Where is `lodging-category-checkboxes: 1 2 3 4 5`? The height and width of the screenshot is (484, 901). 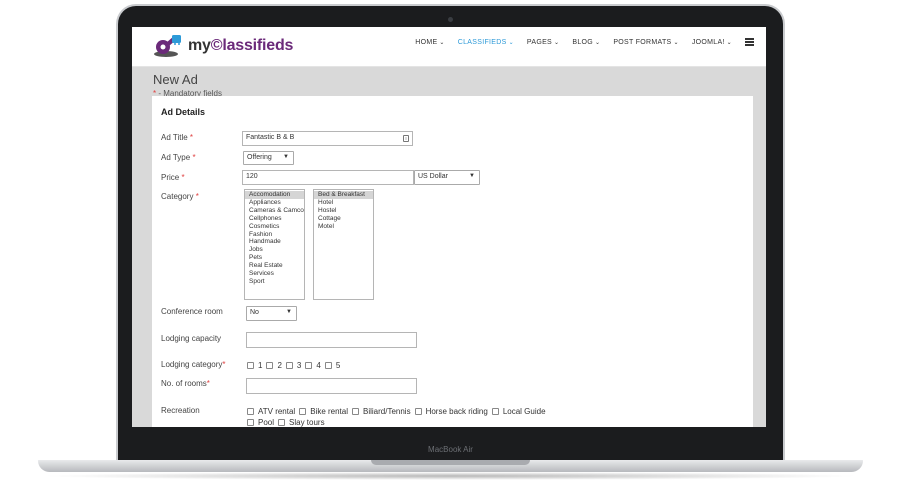 lodging-category-checkboxes: 1 2 3 4 5 is located at coordinates (295, 365).